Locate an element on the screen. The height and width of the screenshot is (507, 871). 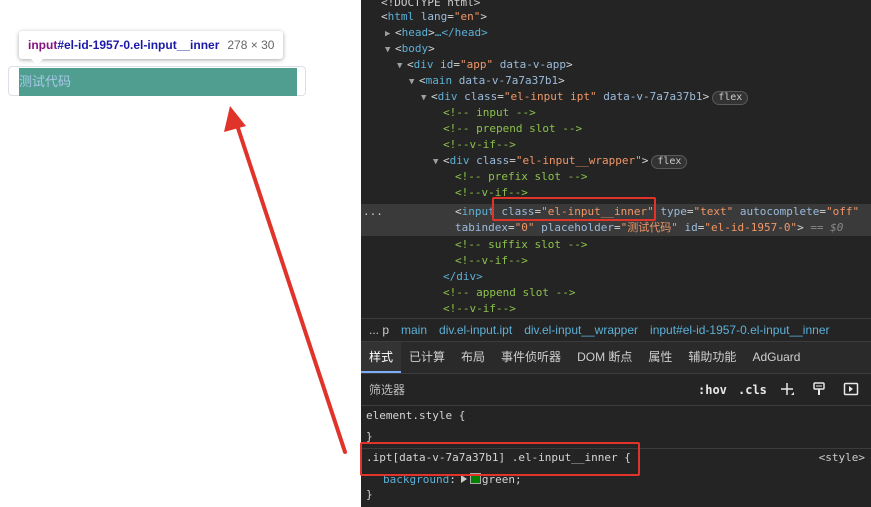
tab-adguard: AdGuard is located at coordinates (776, 357).